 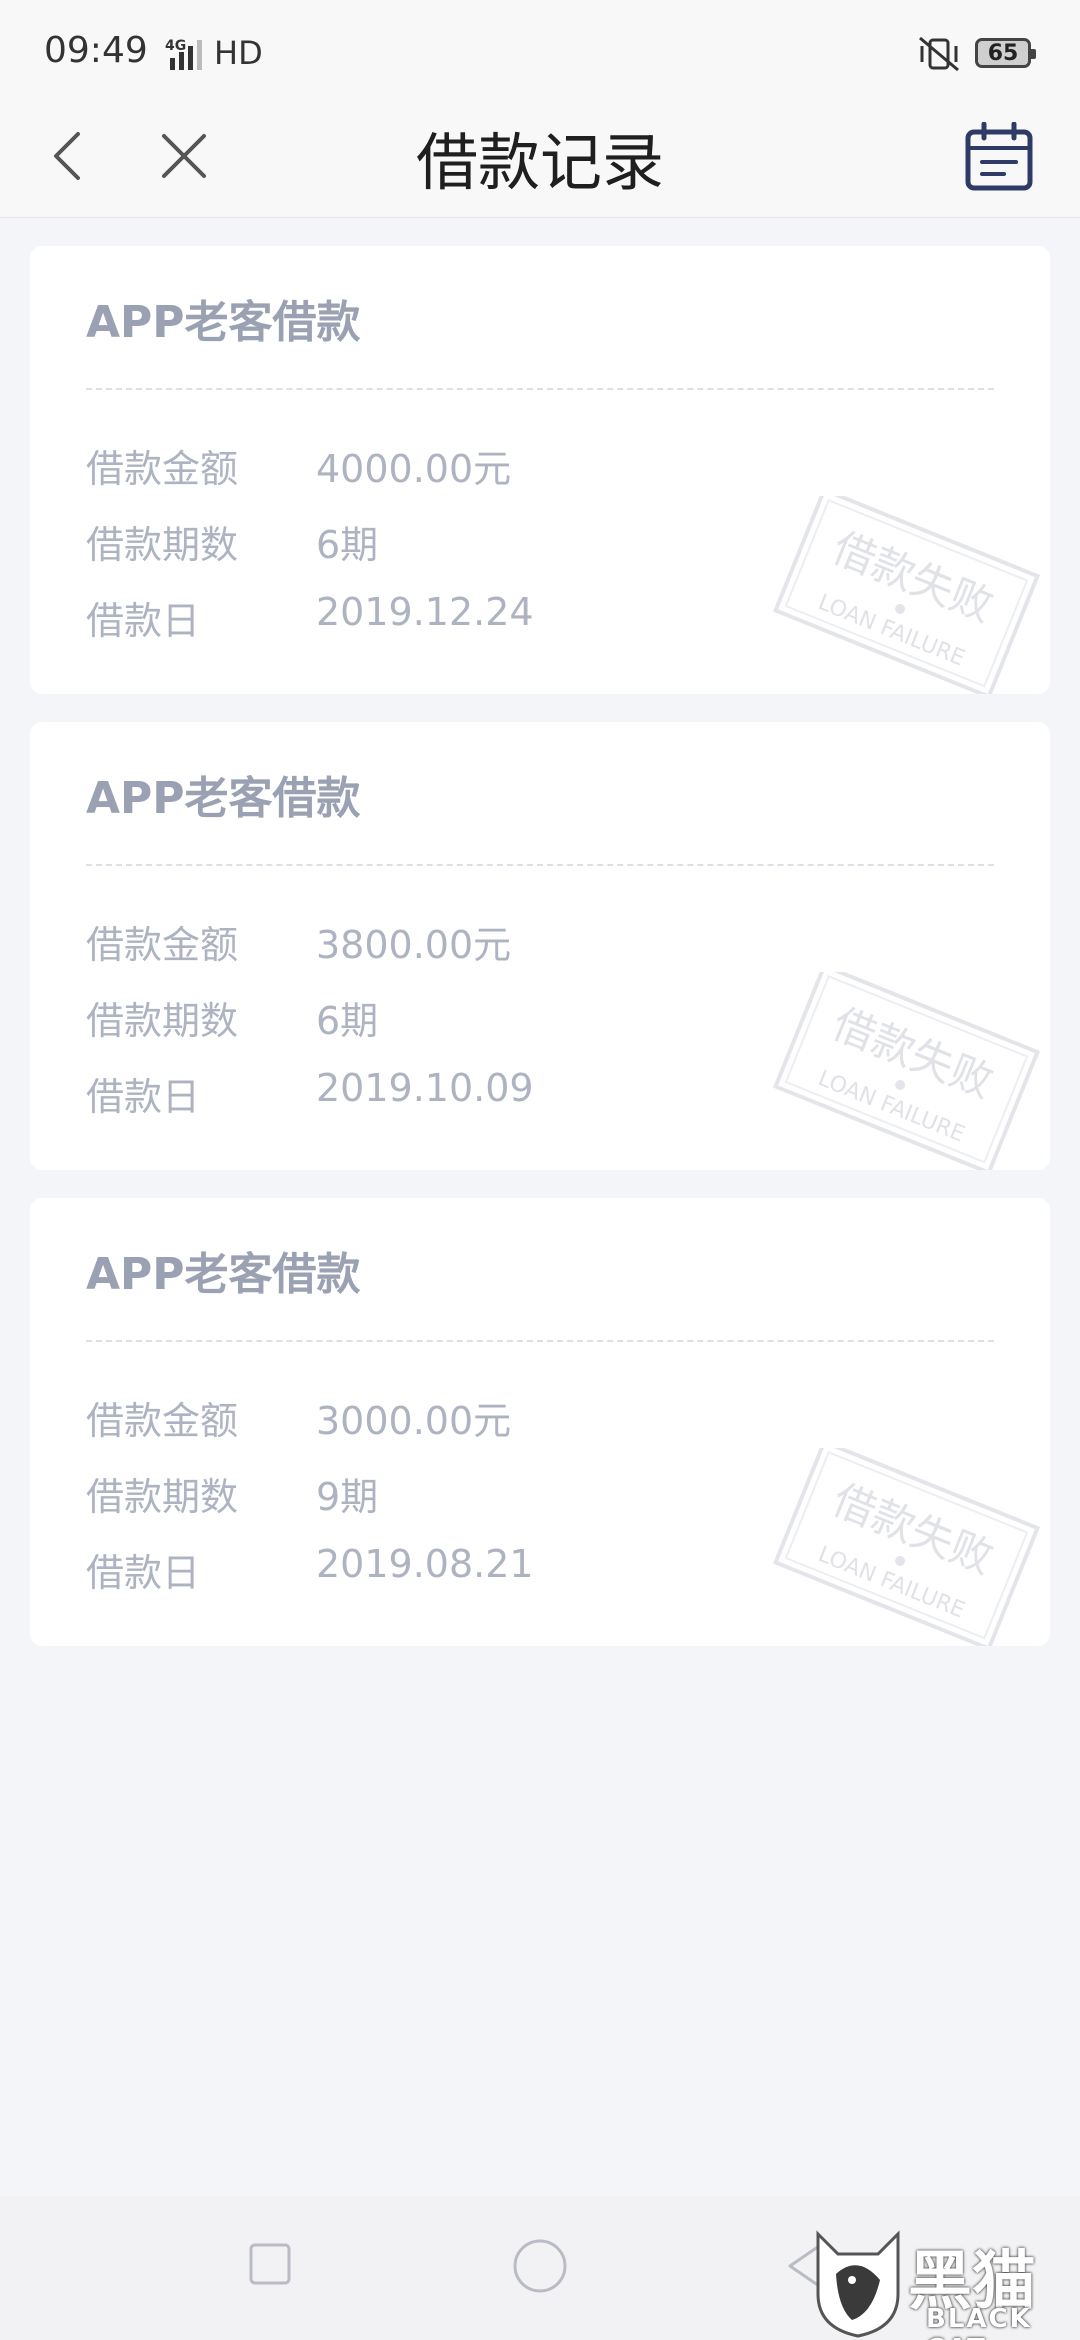 What do you see at coordinates (540, 2266) in the screenshot?
I see `home-icon` at bounding box center [540, 2266].